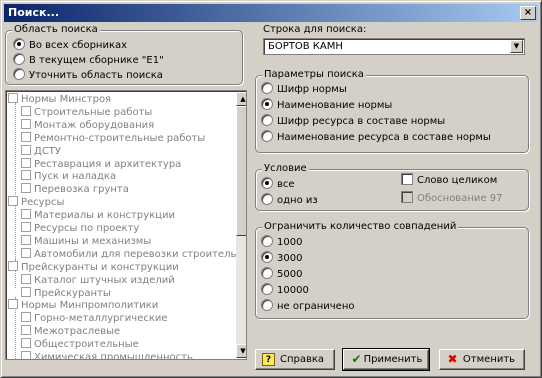 The height and width of the screenshot is (378, 542). I want to click on tree-group-item: Ресурсы, so click(36, 202).